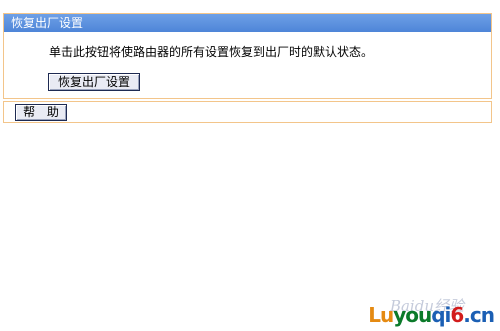 Image resolution: width=500 pixels, height=331 pixels. I want to click on watermark-part: you, so click(412, 315).